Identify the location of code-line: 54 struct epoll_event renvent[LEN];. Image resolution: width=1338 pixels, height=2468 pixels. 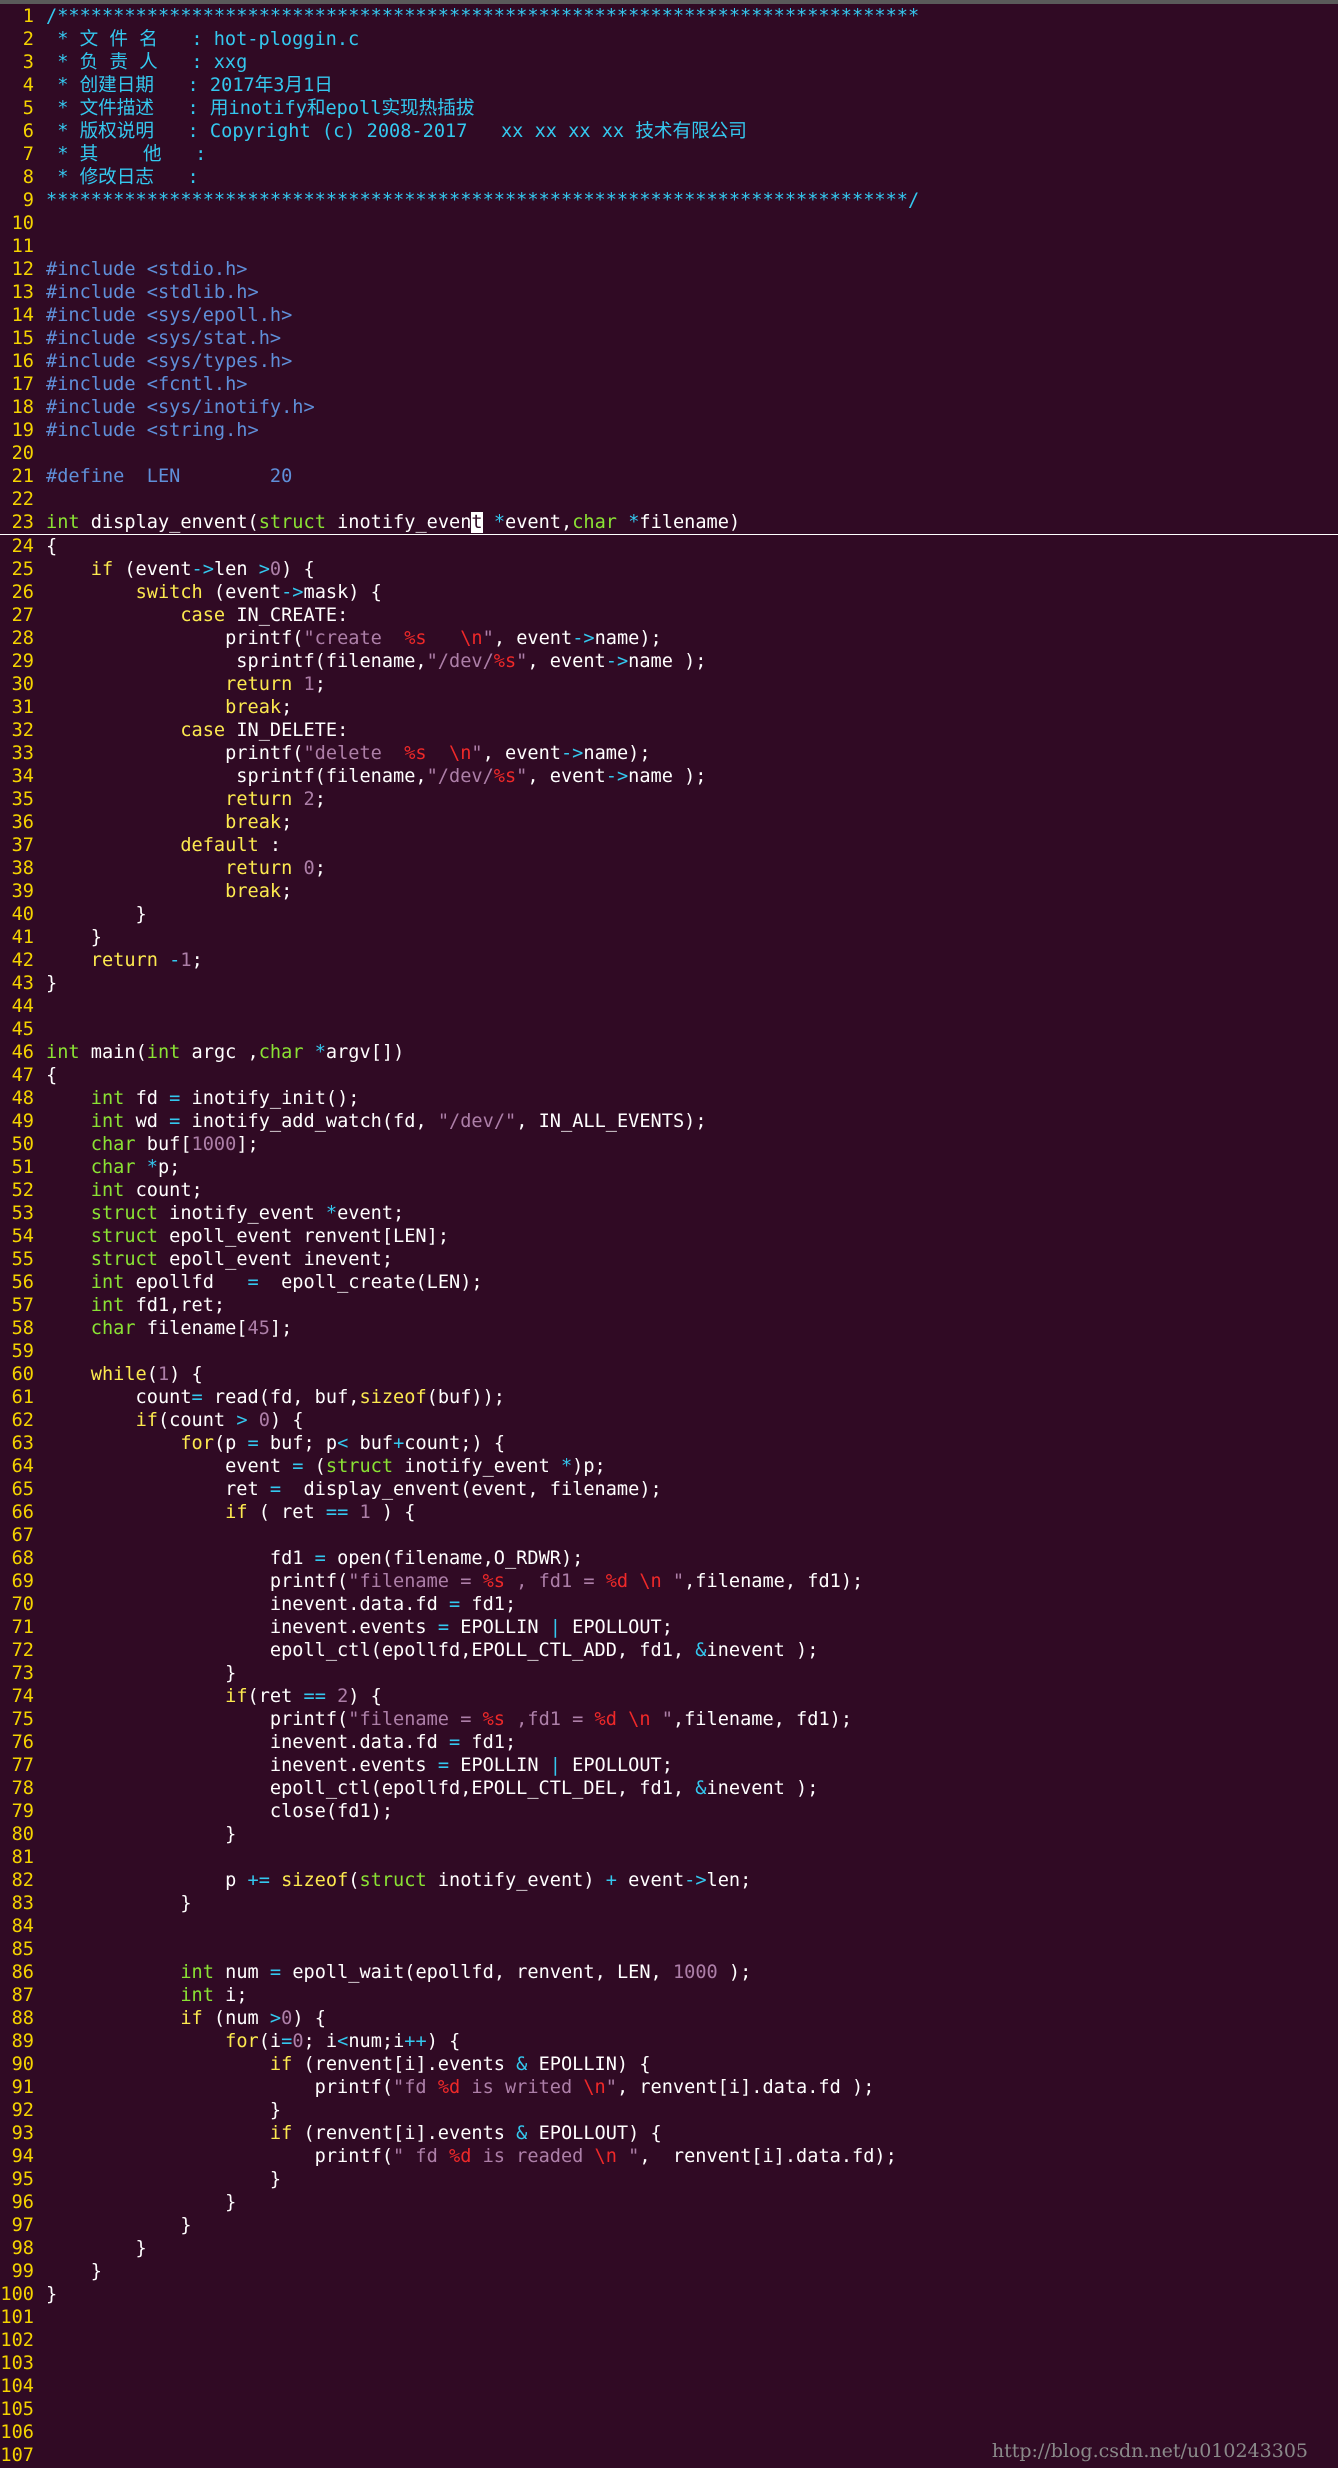
(669, 1236).